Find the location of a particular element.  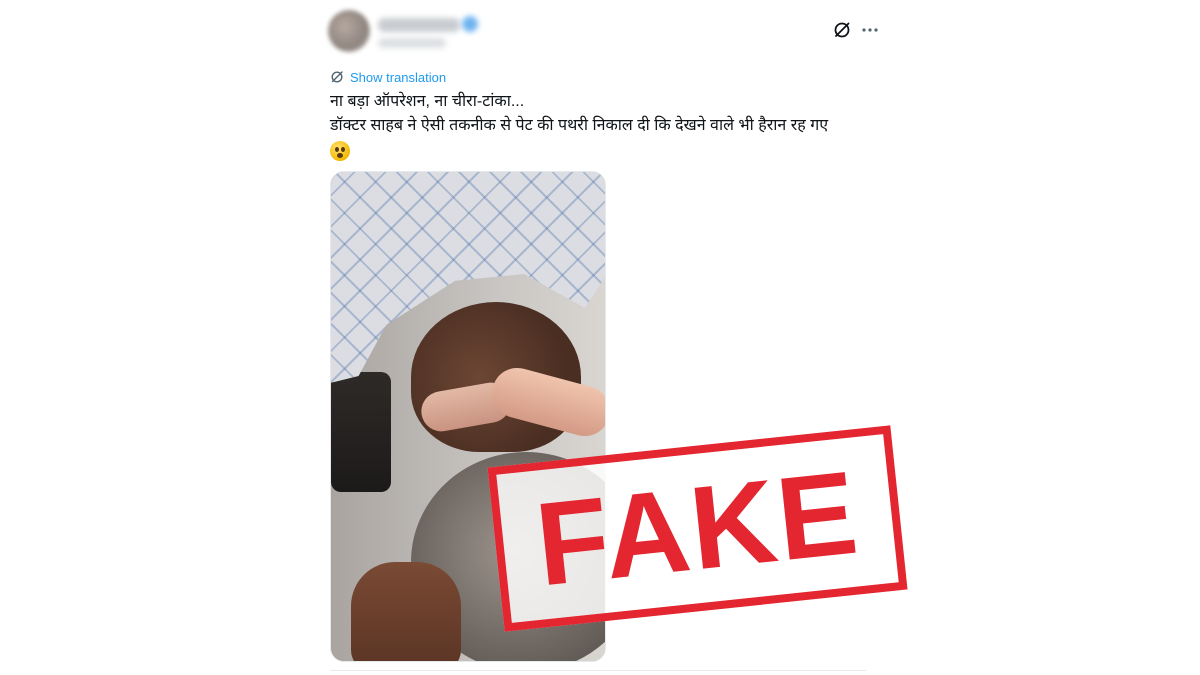

fake-stamp-label: FAKE is located at coordinates (697, 528).